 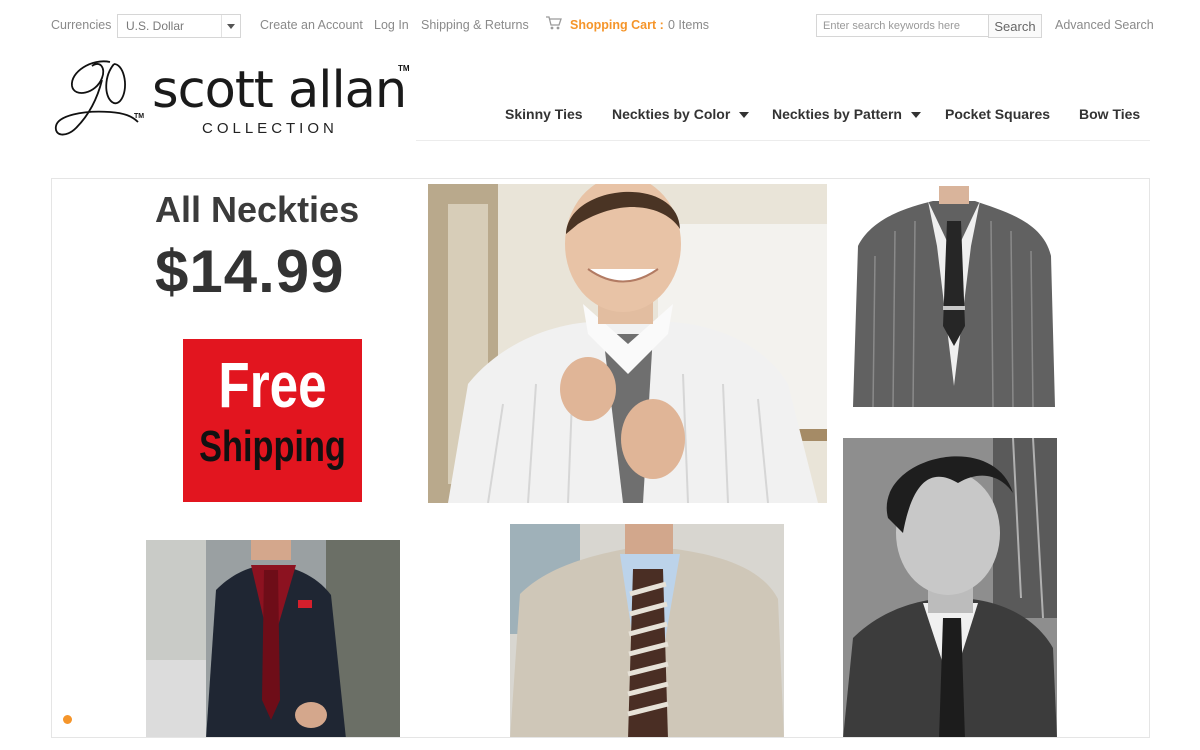 I want to click on nav-item-neckties-by-color: Neckties by Color, so click(x=681, y=114).